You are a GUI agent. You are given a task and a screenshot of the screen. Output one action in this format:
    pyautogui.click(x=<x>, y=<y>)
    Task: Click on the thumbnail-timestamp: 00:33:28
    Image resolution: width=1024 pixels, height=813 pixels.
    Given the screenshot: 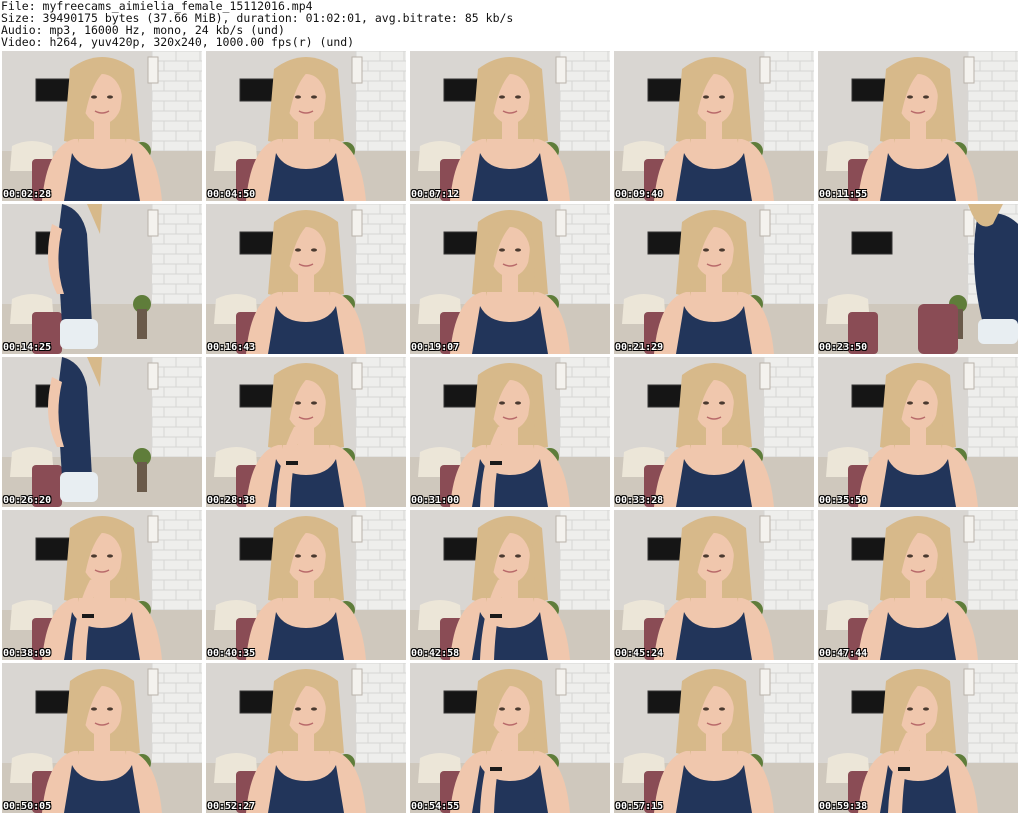 What is the action you would take?
    pyautogui.click(x=639, y=500)
    